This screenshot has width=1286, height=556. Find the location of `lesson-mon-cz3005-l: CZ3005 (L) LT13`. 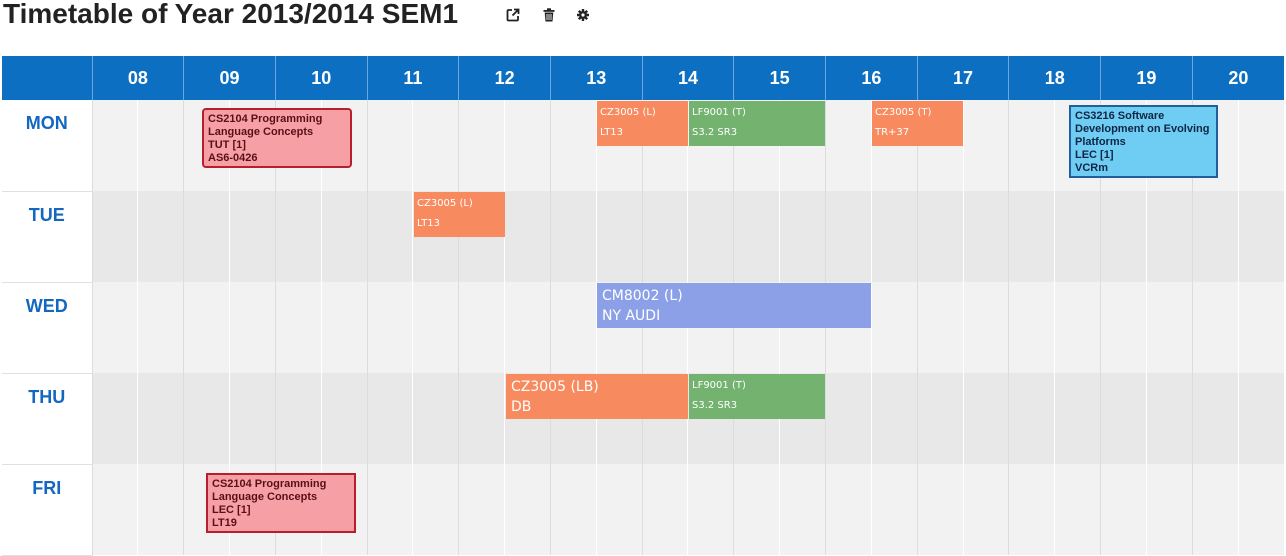

lesson-mon-cz3005-l: CZ3005 (L) LT13 is located at coordinates (642, 123).